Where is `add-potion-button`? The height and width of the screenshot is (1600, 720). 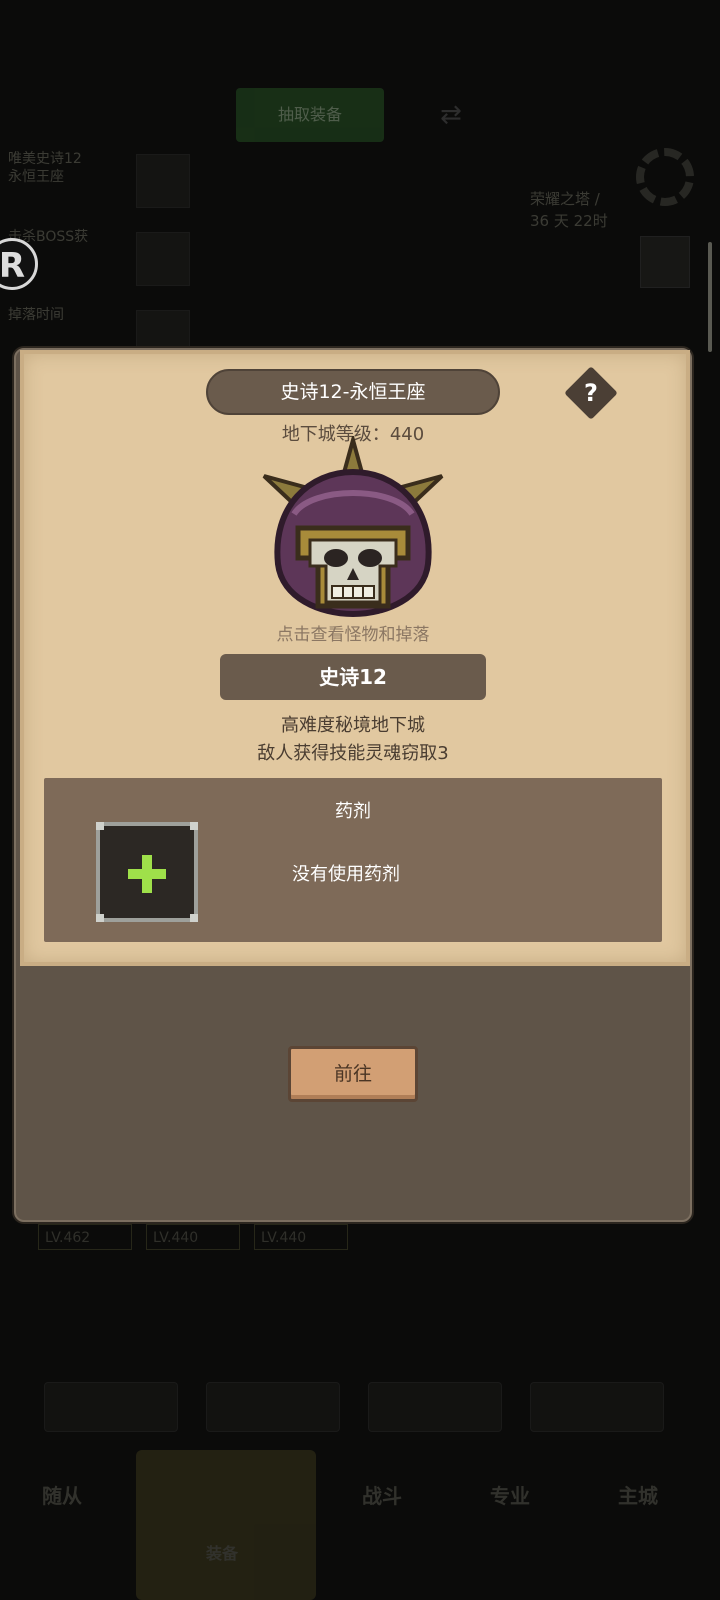
add-potion-button is located at coordinates (147, 872).